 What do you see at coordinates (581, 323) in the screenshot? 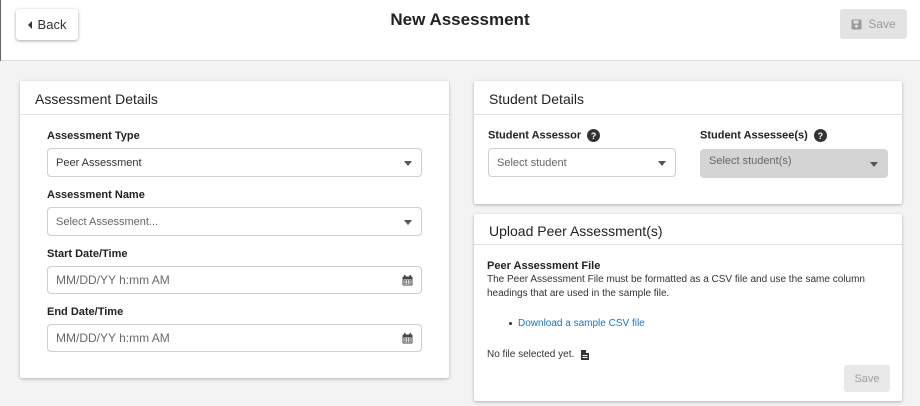
I see `download-sample-link: Download a sample CSV file` at bounding box center [581, 323].